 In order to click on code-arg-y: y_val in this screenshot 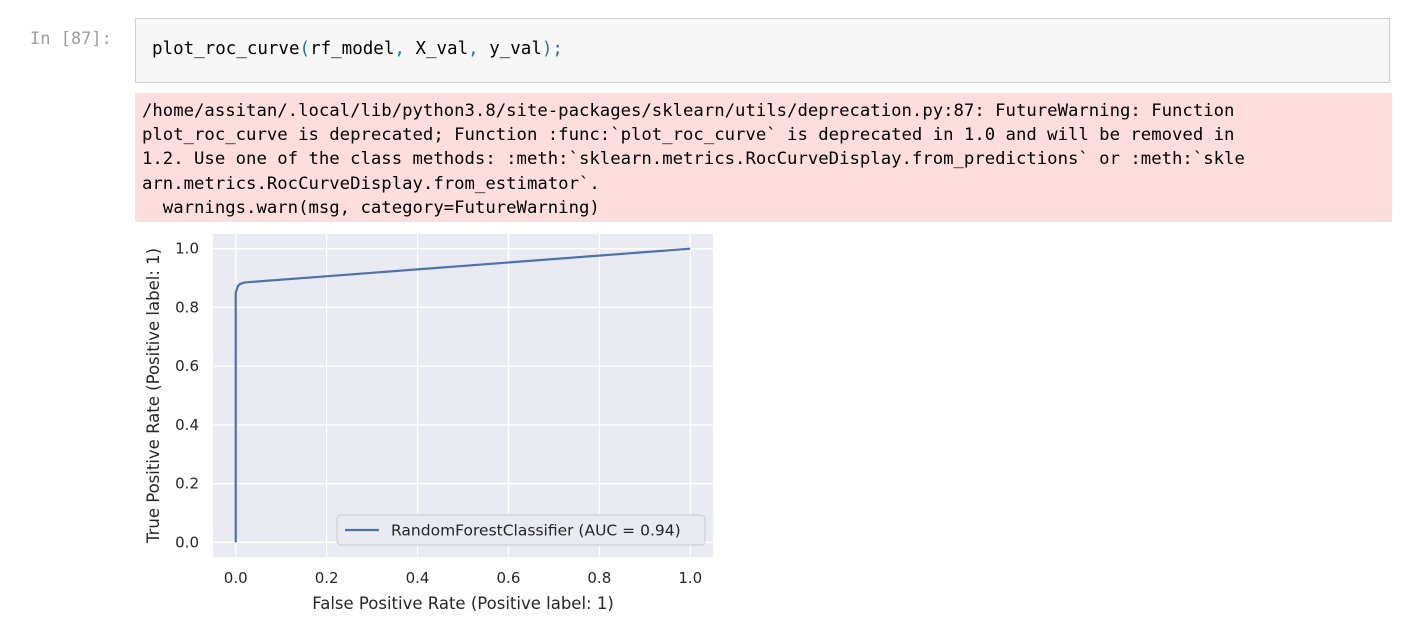, I will do `click(515, 49)`.